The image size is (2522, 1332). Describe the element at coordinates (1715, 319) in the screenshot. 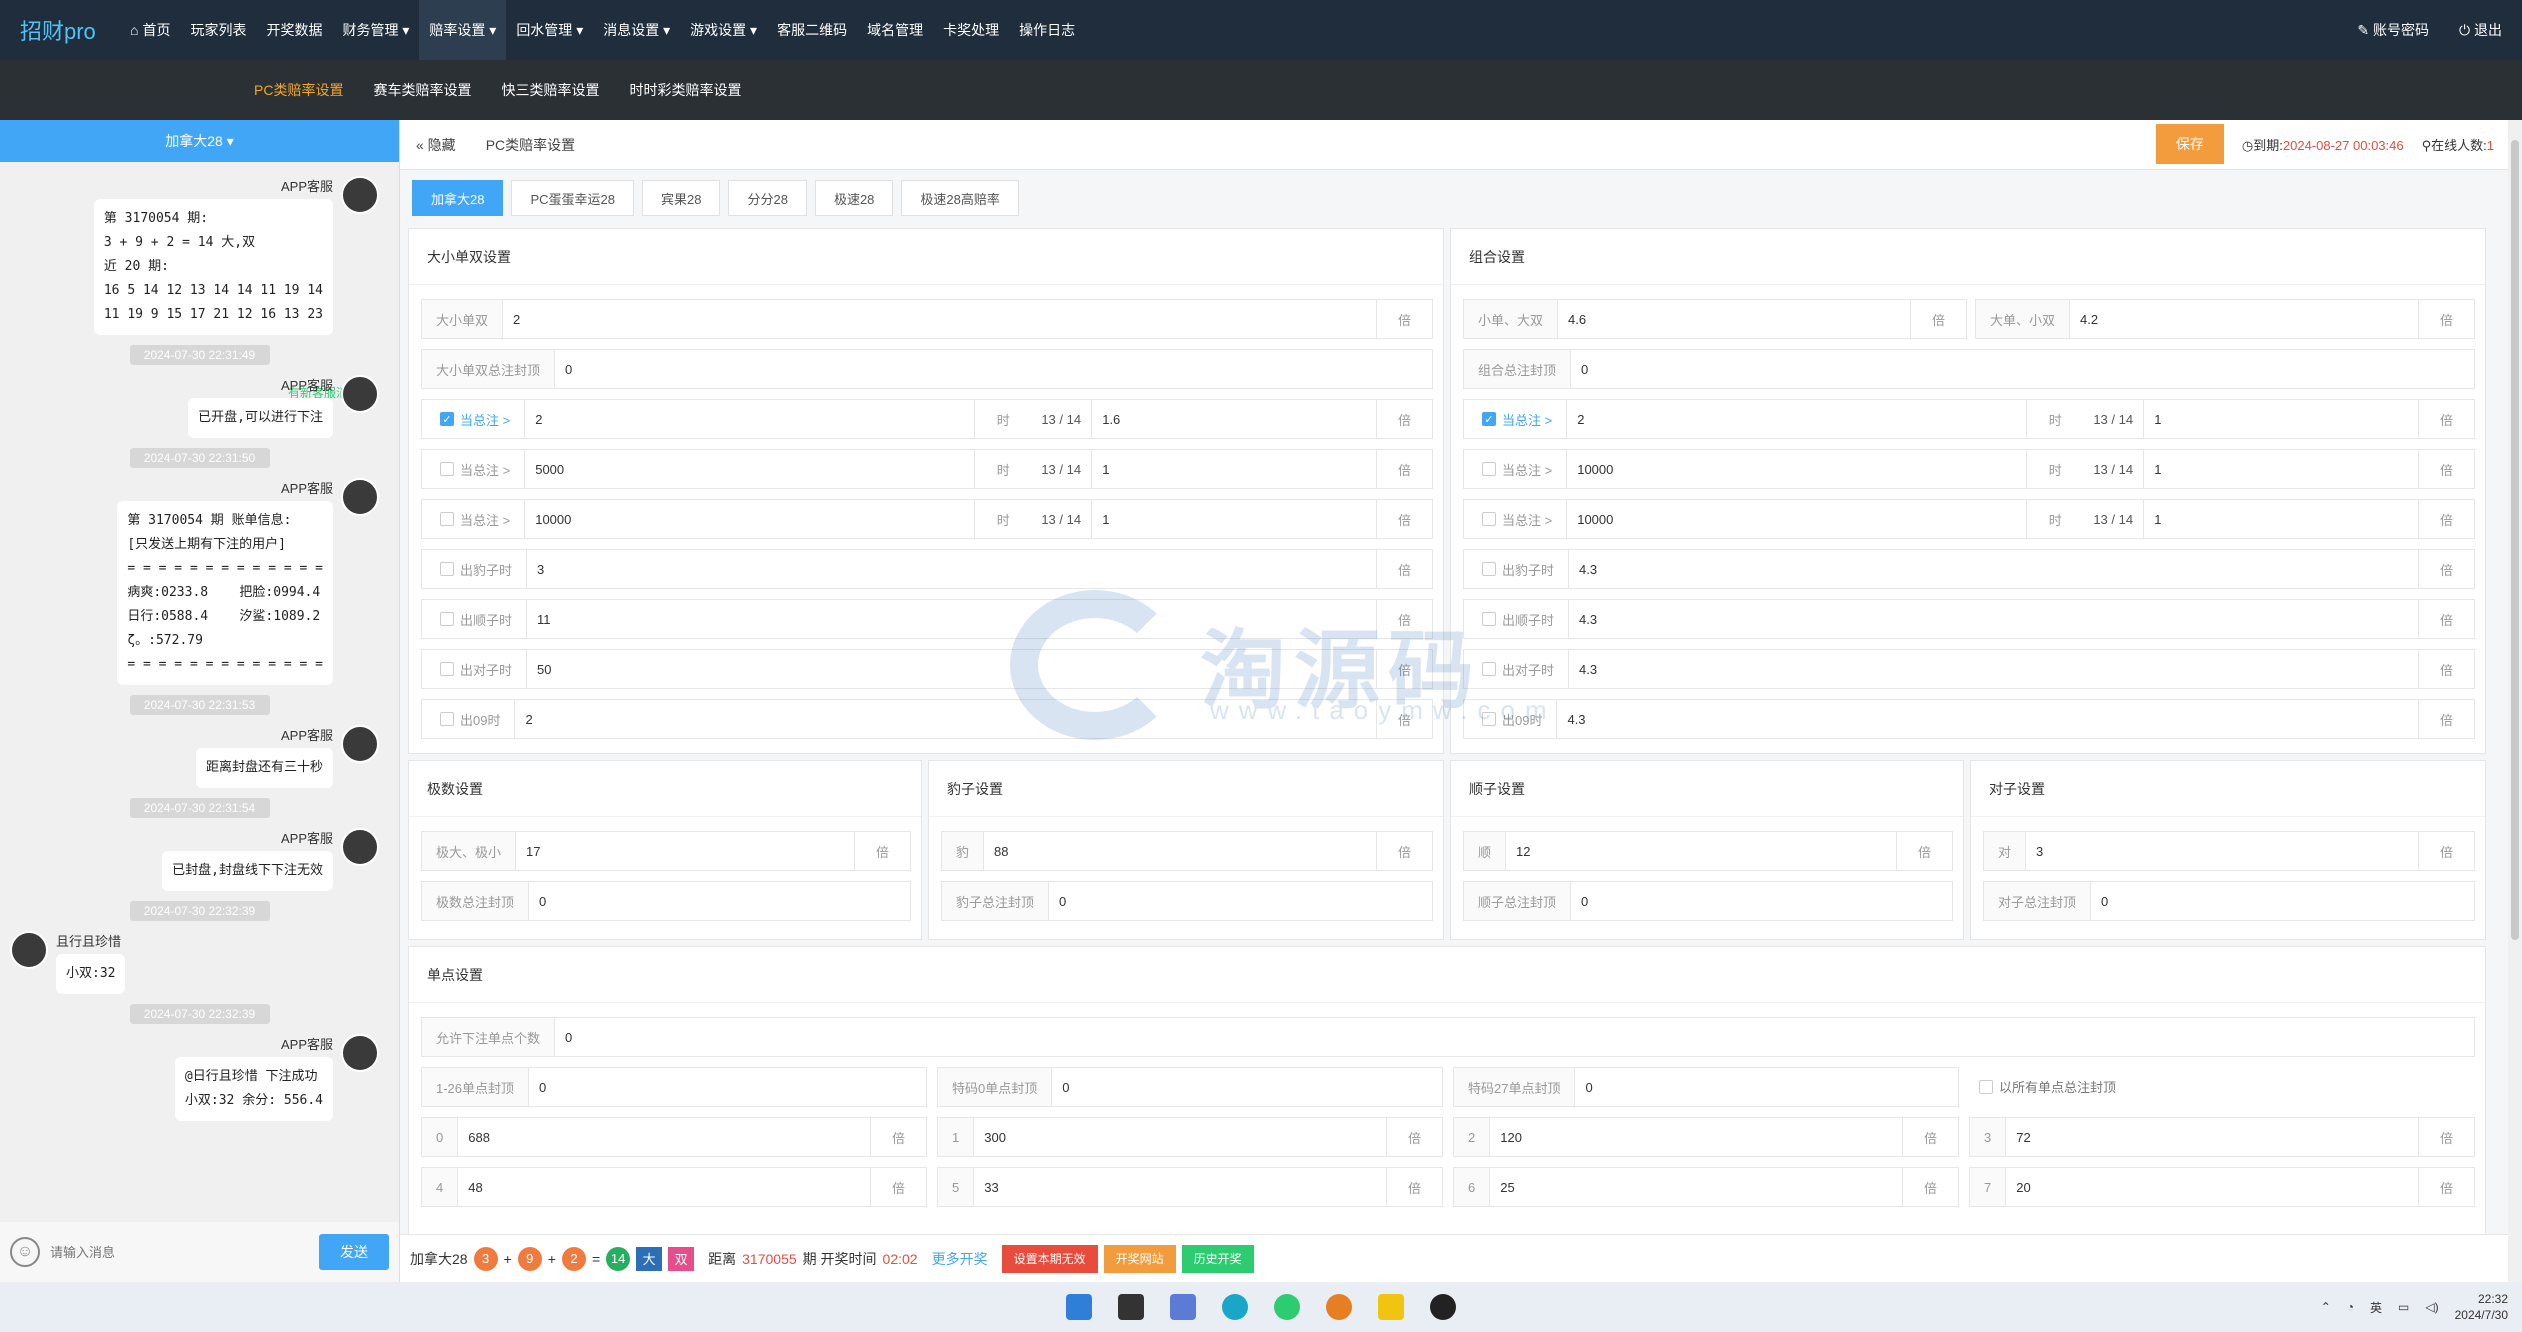

I see `combo-odds-a: 小单、大双 4.6 倍` at that location.